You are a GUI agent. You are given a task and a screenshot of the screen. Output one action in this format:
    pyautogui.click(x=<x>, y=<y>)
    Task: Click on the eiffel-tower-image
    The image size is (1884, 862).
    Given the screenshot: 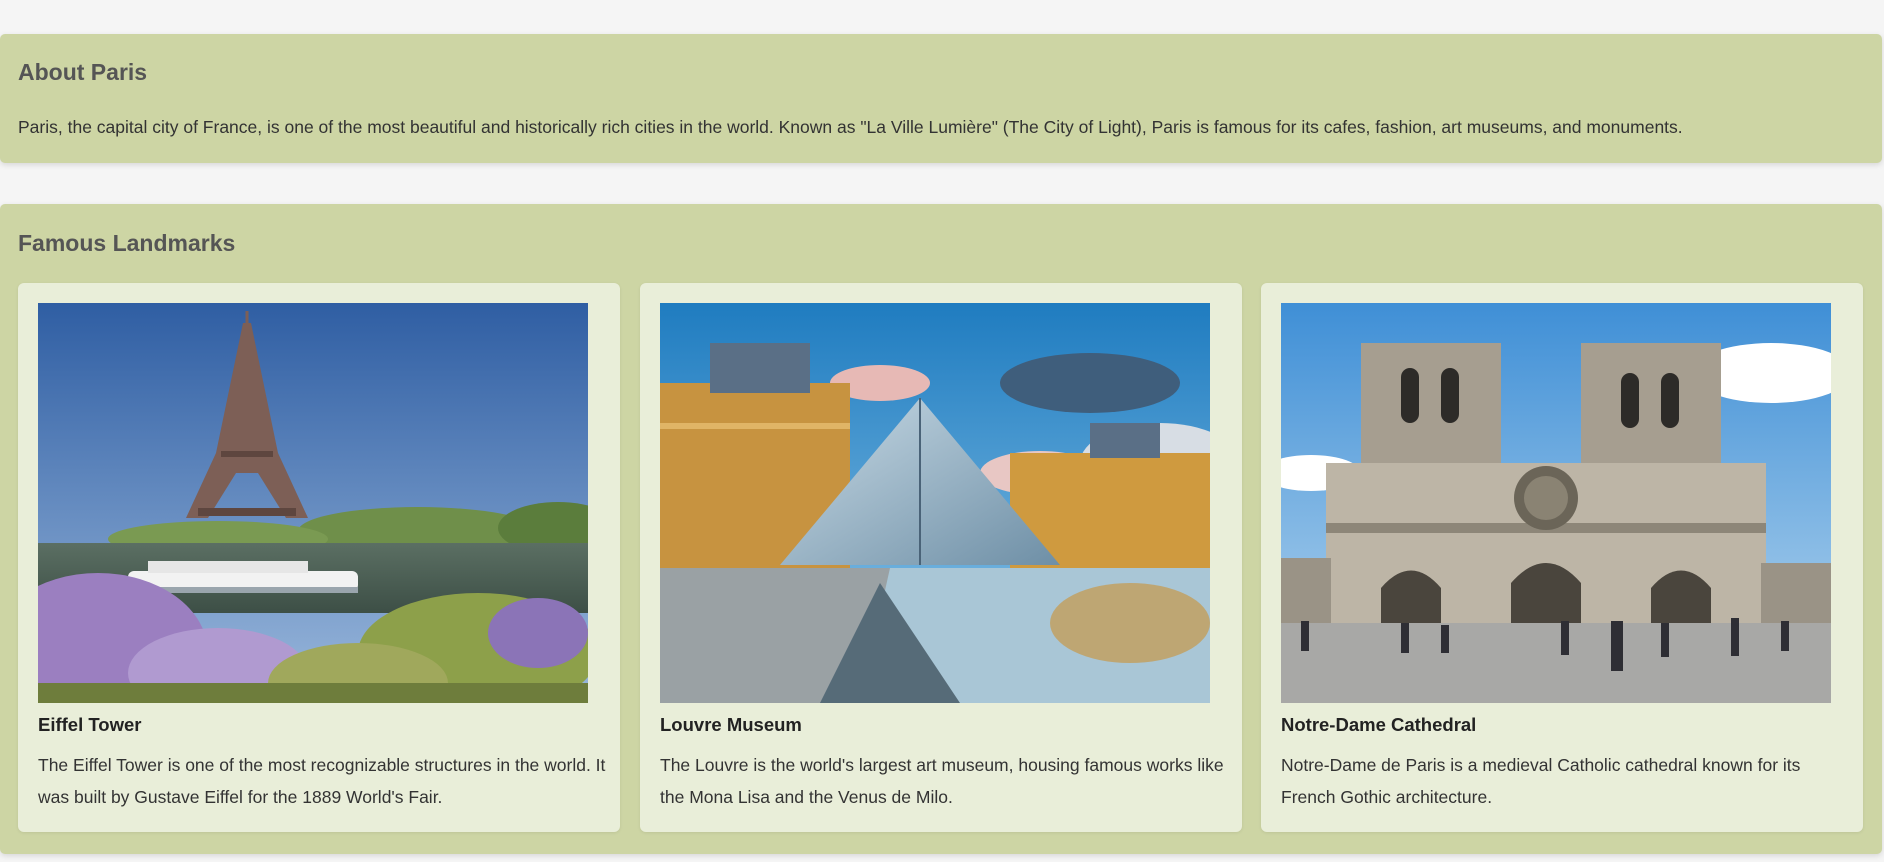 What is the action you would take?
    pyautogui.click(x=313, y=503)
    